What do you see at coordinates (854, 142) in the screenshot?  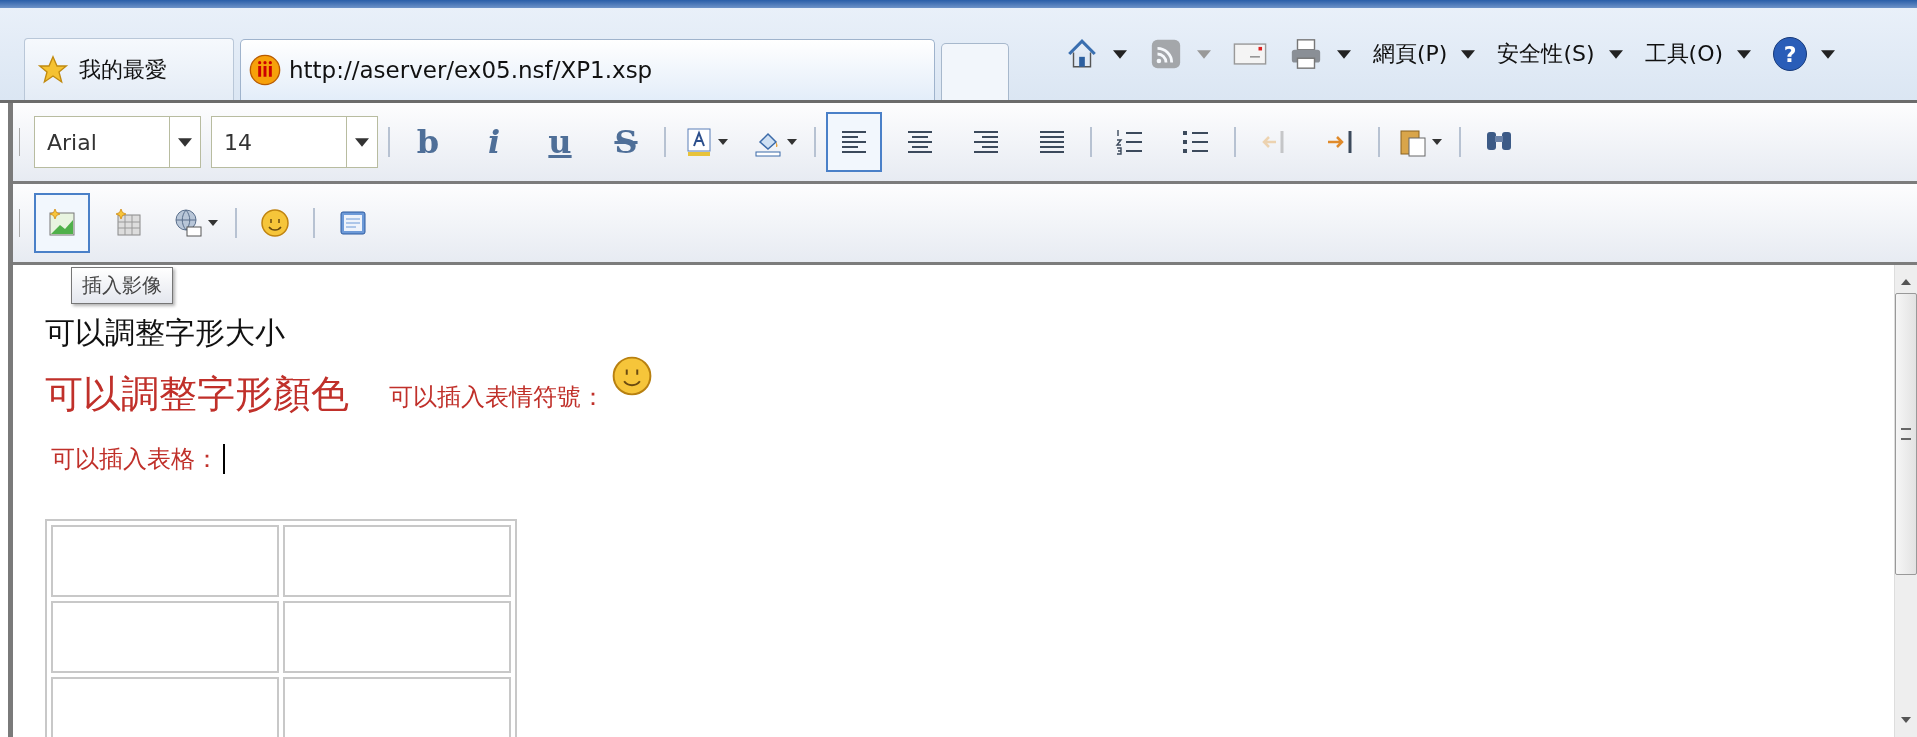 I see `align-left-button` at bounding box center [854, 142].